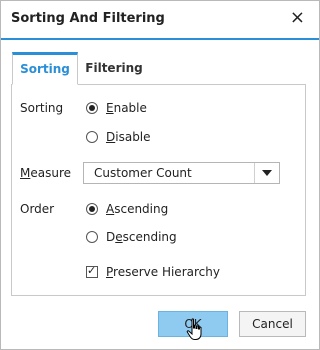 The height and width of the screenshot is (350, 320). I want to click on title-bar: Sorting And Filtering ×, so click(160, 20).